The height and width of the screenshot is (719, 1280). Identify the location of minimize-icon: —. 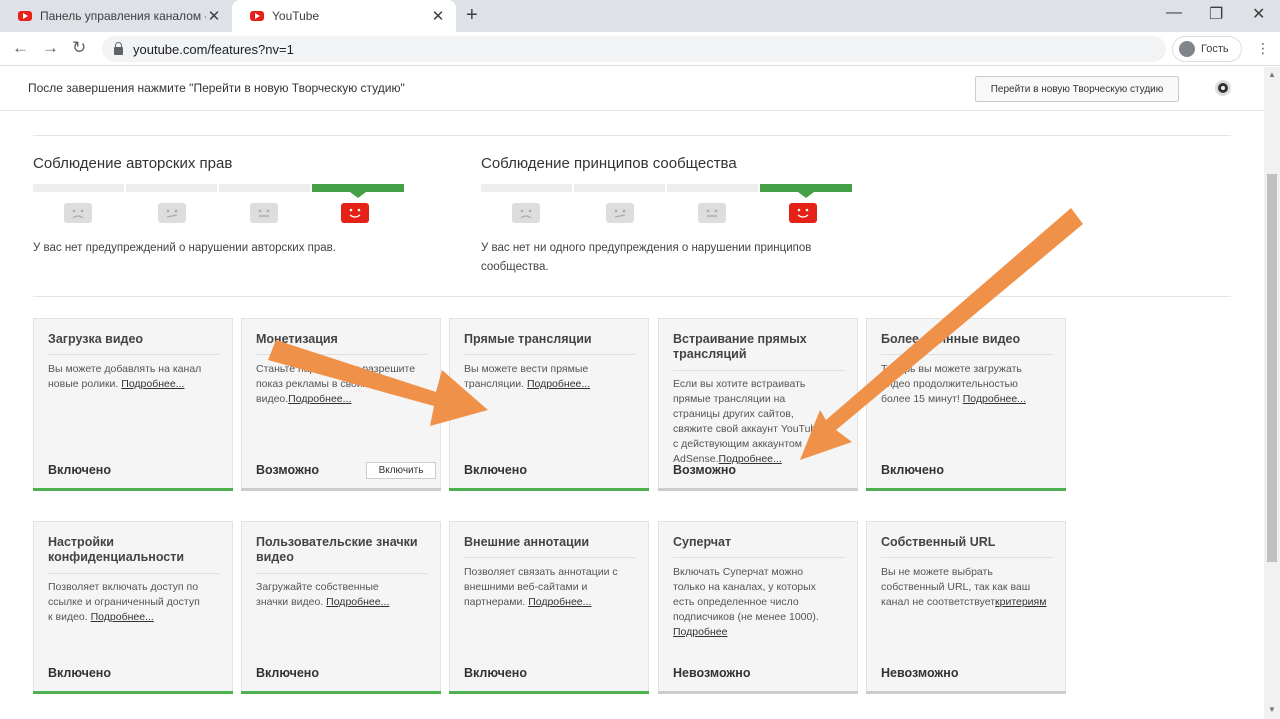
(1174, 13).